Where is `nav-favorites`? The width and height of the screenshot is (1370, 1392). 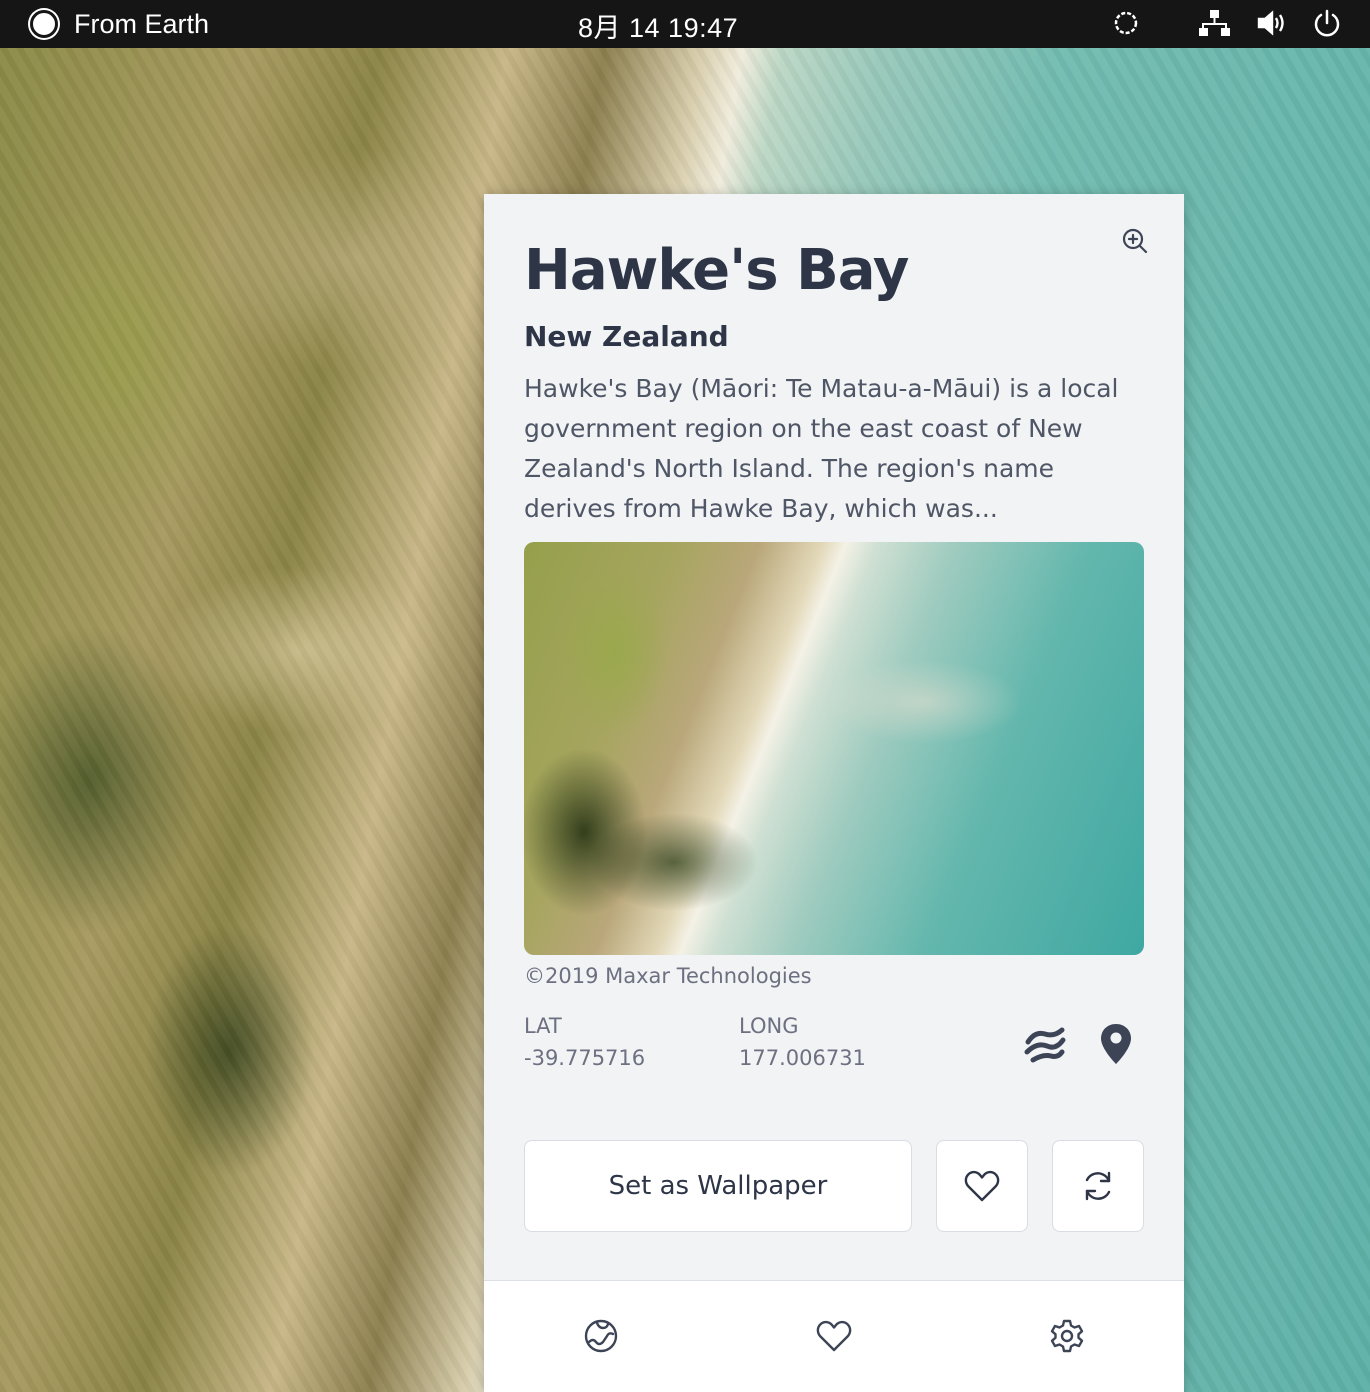
nav-favorites is located at coordinates (834, 1336).